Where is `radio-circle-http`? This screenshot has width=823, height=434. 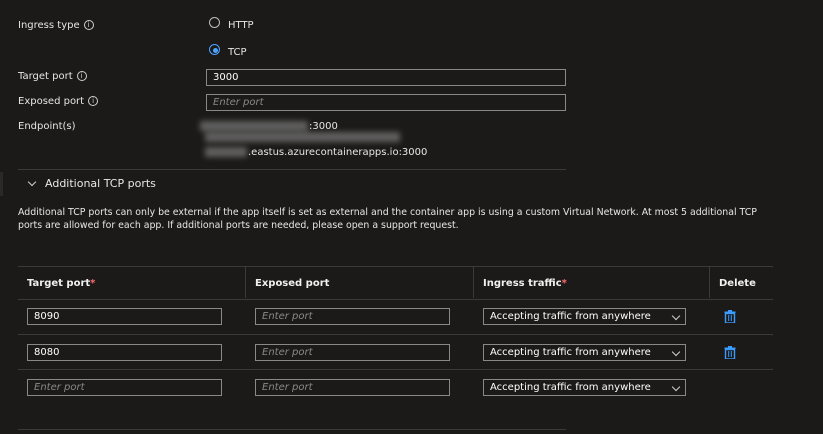
radio-circle-http is located at coordinates (214, 22).